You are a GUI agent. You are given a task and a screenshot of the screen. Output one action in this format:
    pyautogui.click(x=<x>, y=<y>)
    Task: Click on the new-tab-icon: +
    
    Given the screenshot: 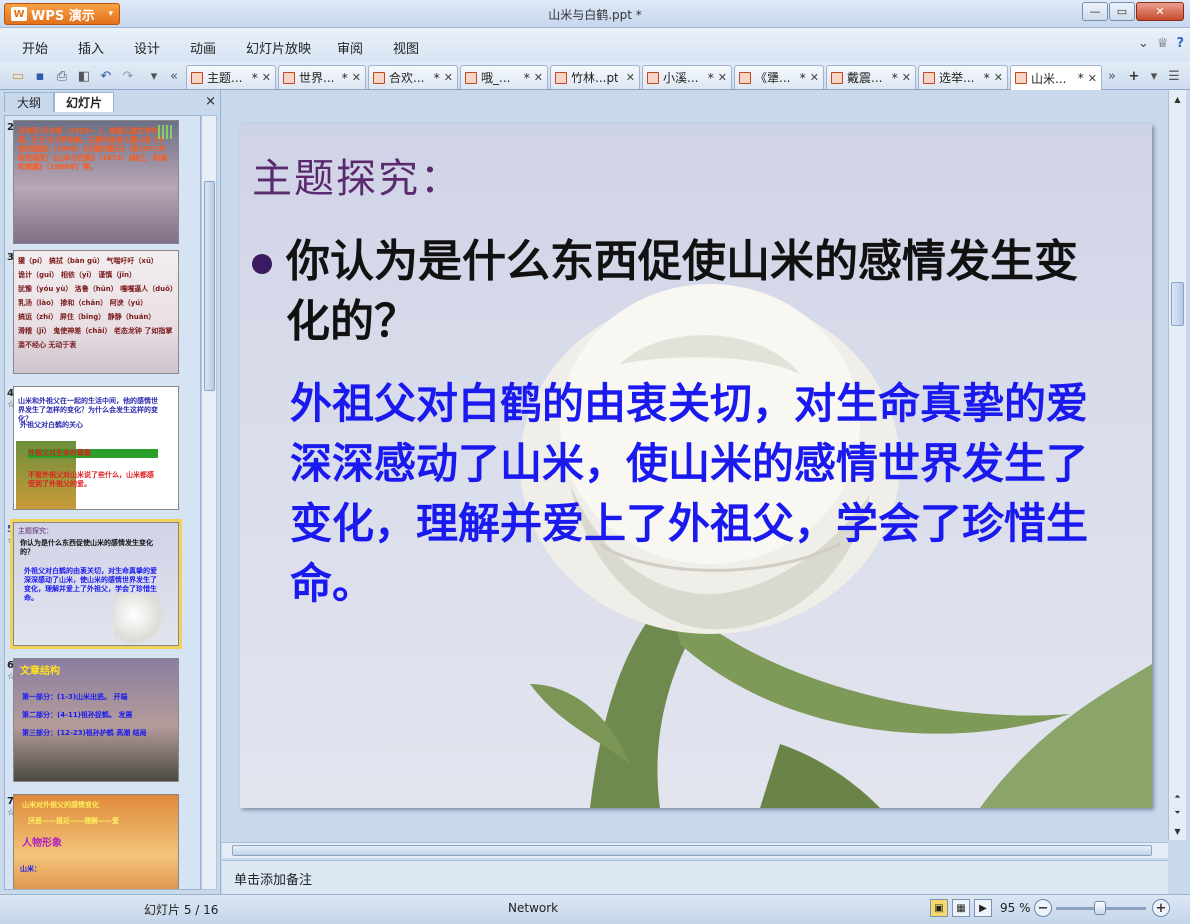 What is the action you would take?
    pyautogui.click(x=1134, y=76)
    